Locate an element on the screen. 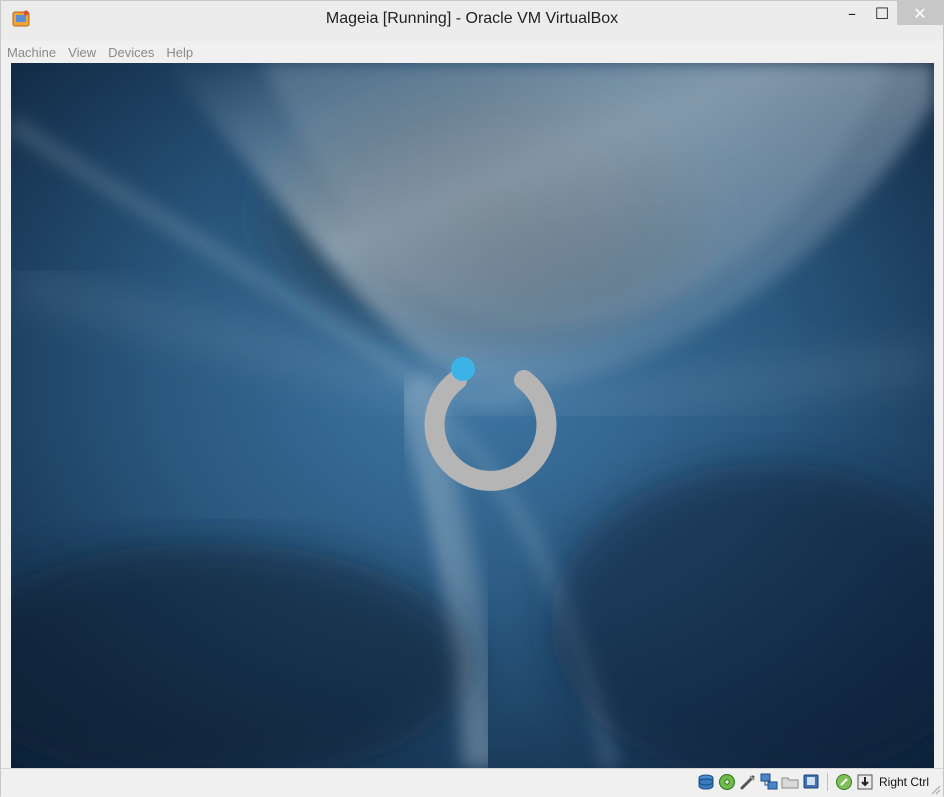 The height and width of the screenshot is (797, 944). optical-drive-icon is located at coordinates (727, 782).